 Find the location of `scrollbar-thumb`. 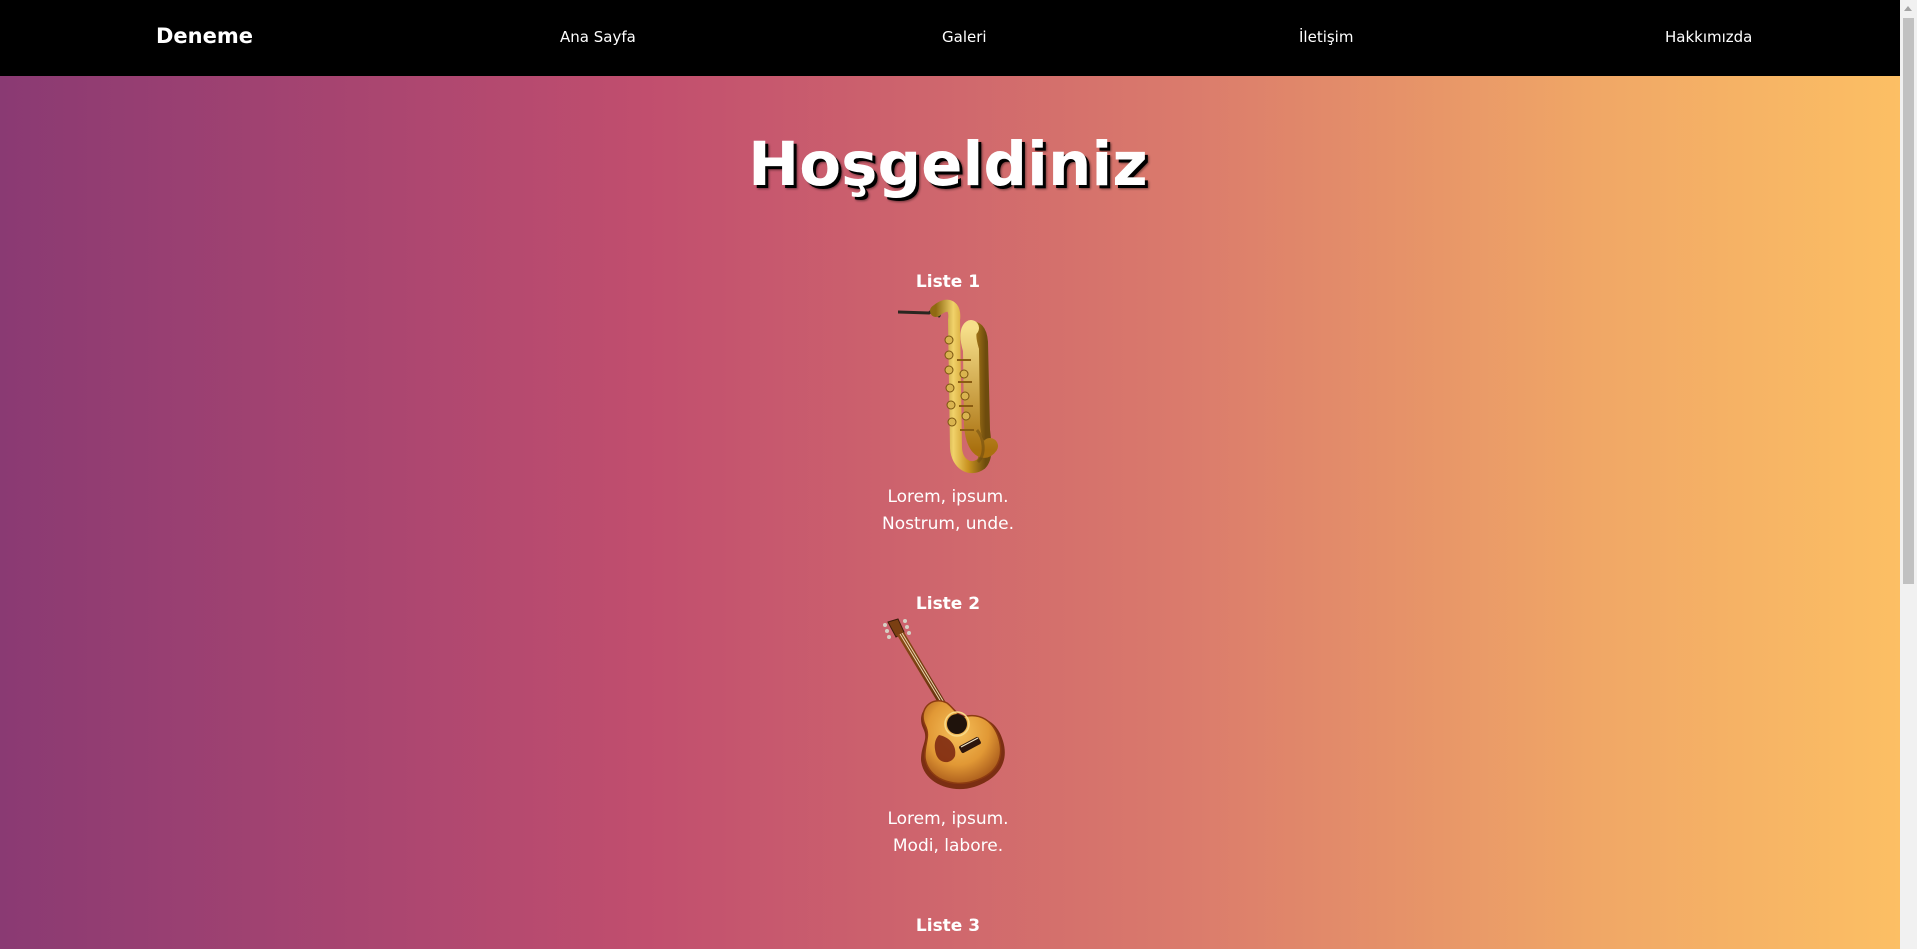

scrollbar-thumb is located at coordinates (1908, 301).